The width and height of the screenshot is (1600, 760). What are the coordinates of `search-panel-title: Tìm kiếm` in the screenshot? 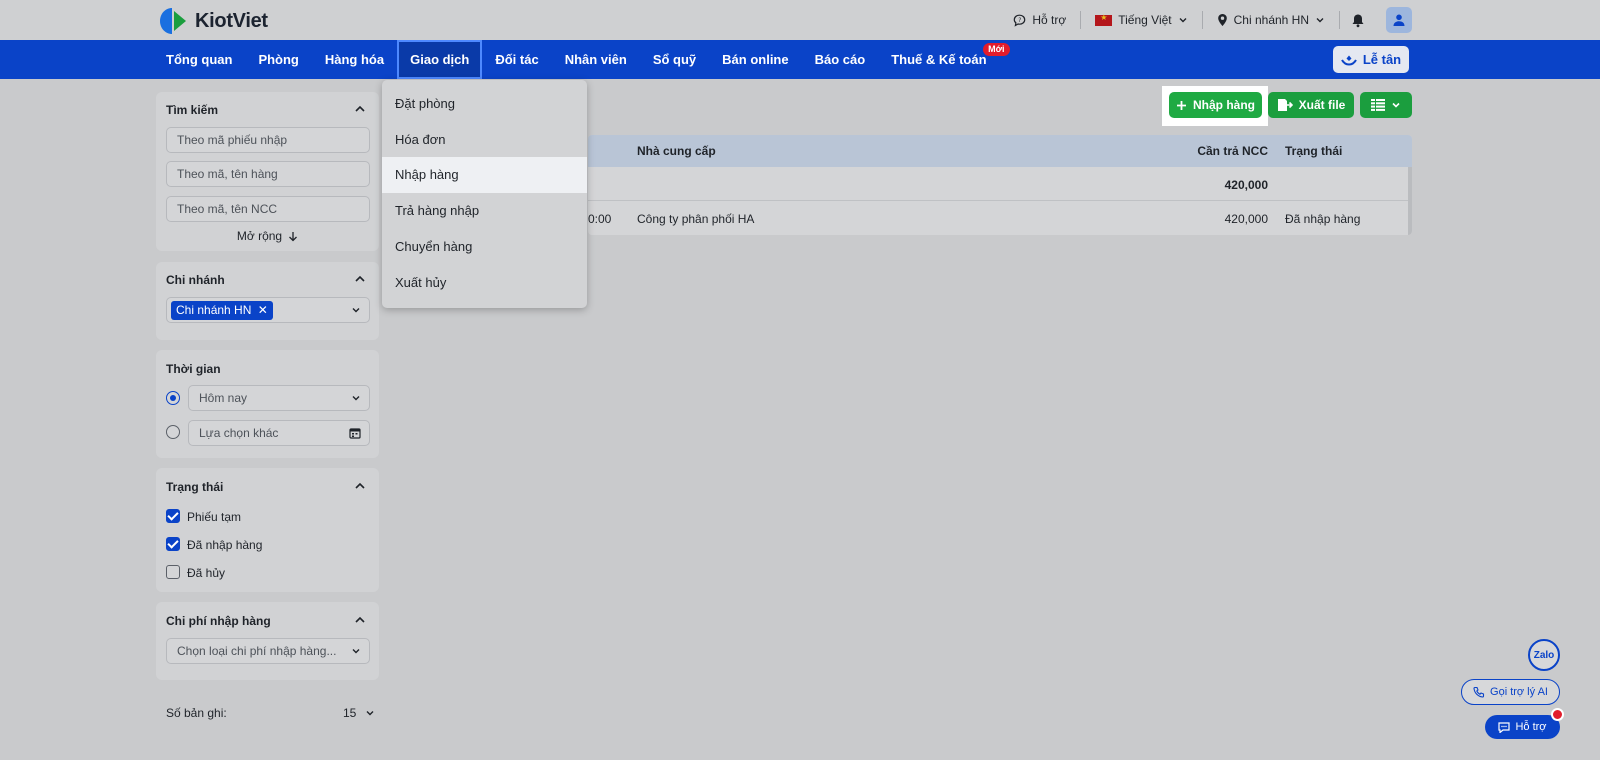 It's located at (192, 110).